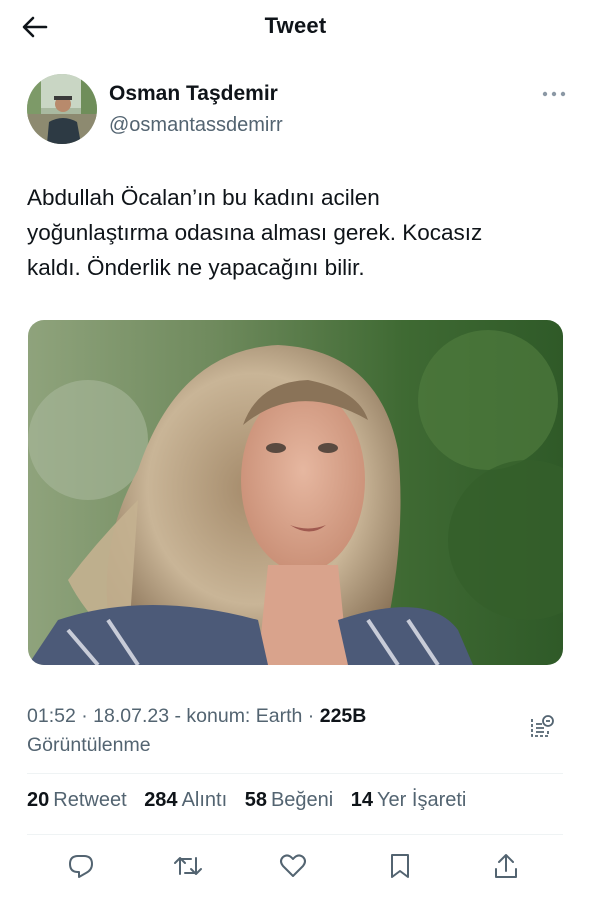  I want to click on bookmark-button, so click(400, 866).